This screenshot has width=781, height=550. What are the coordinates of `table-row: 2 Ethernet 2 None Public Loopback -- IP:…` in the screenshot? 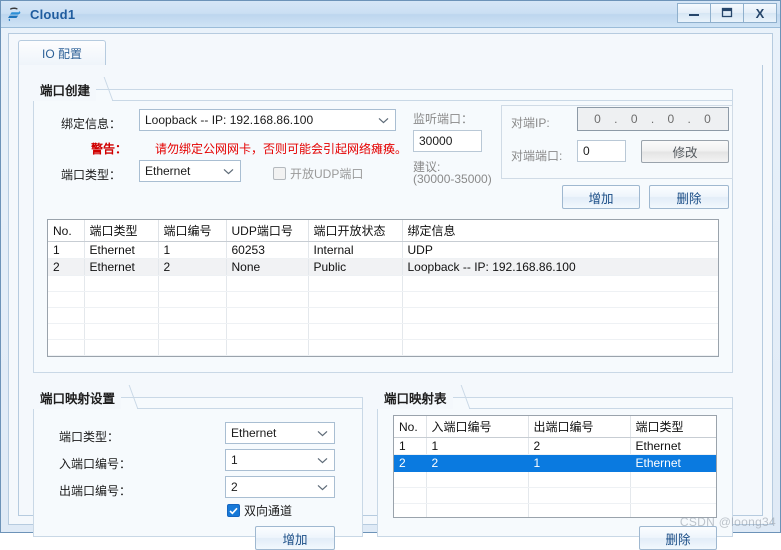 It's located at (383, 267).